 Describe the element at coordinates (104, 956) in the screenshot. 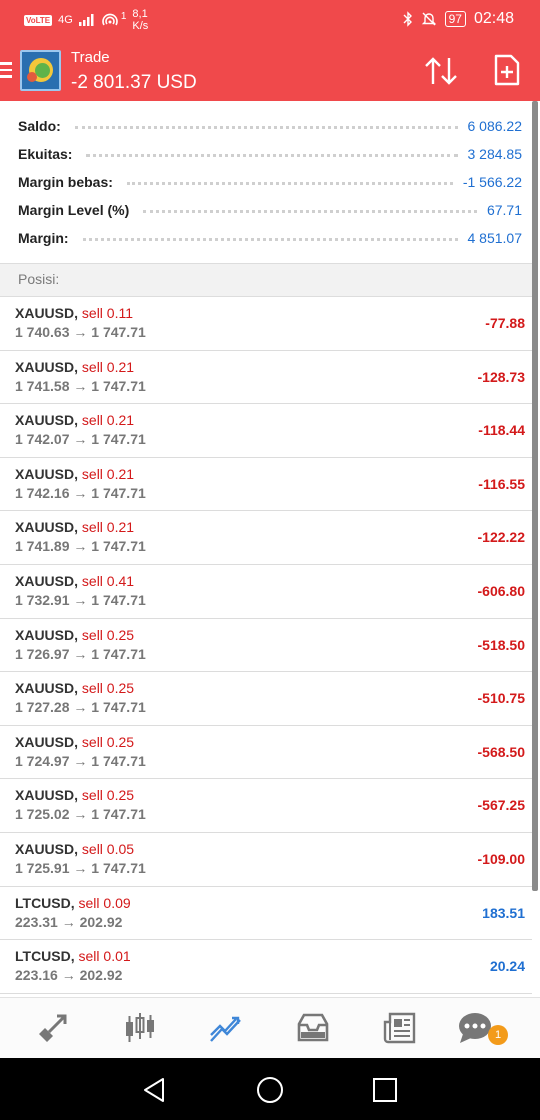

I see `position-side: sell 0.01` at that location.